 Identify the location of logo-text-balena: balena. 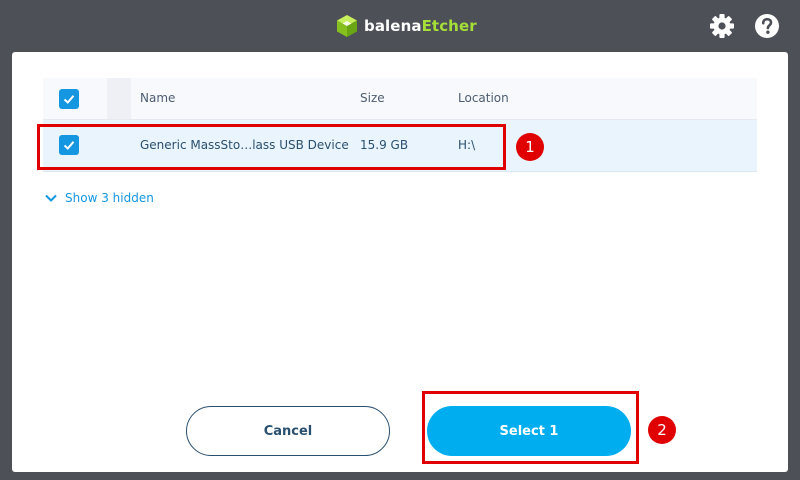
(393, 26).